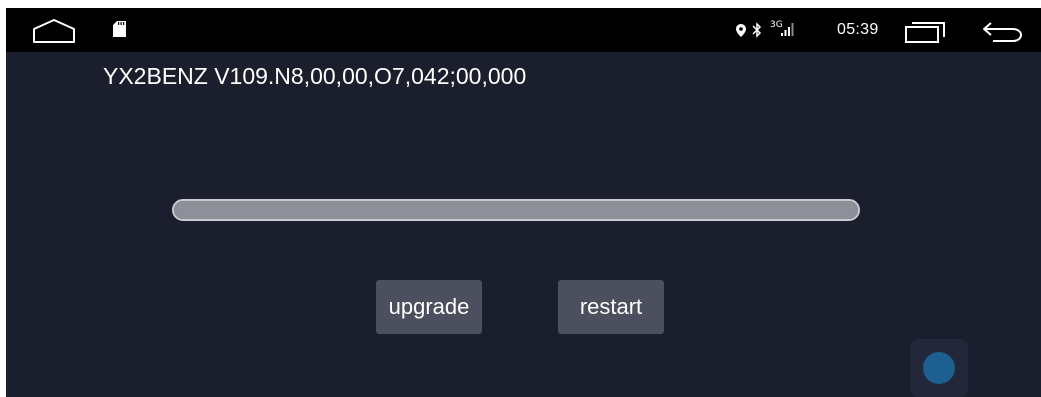 This screenshot has height=397, width=1041. What do you see at coordinates (54, 31) in the screenshot?
I see `home-icon` at bounding box center [54, 31].